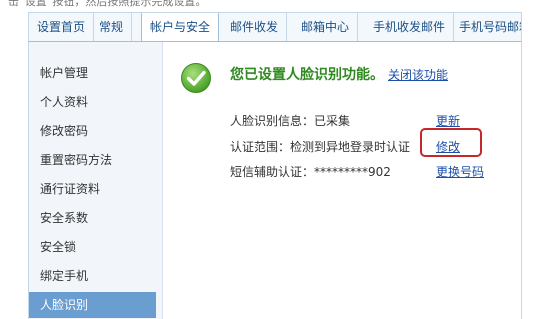 The image size is (550, 319). Describe the element at coordinates (275, 4) in the screenshot. I see `top-instruction-strip: 击“设置”按钮，然后按照提示完成设置。` at that location.